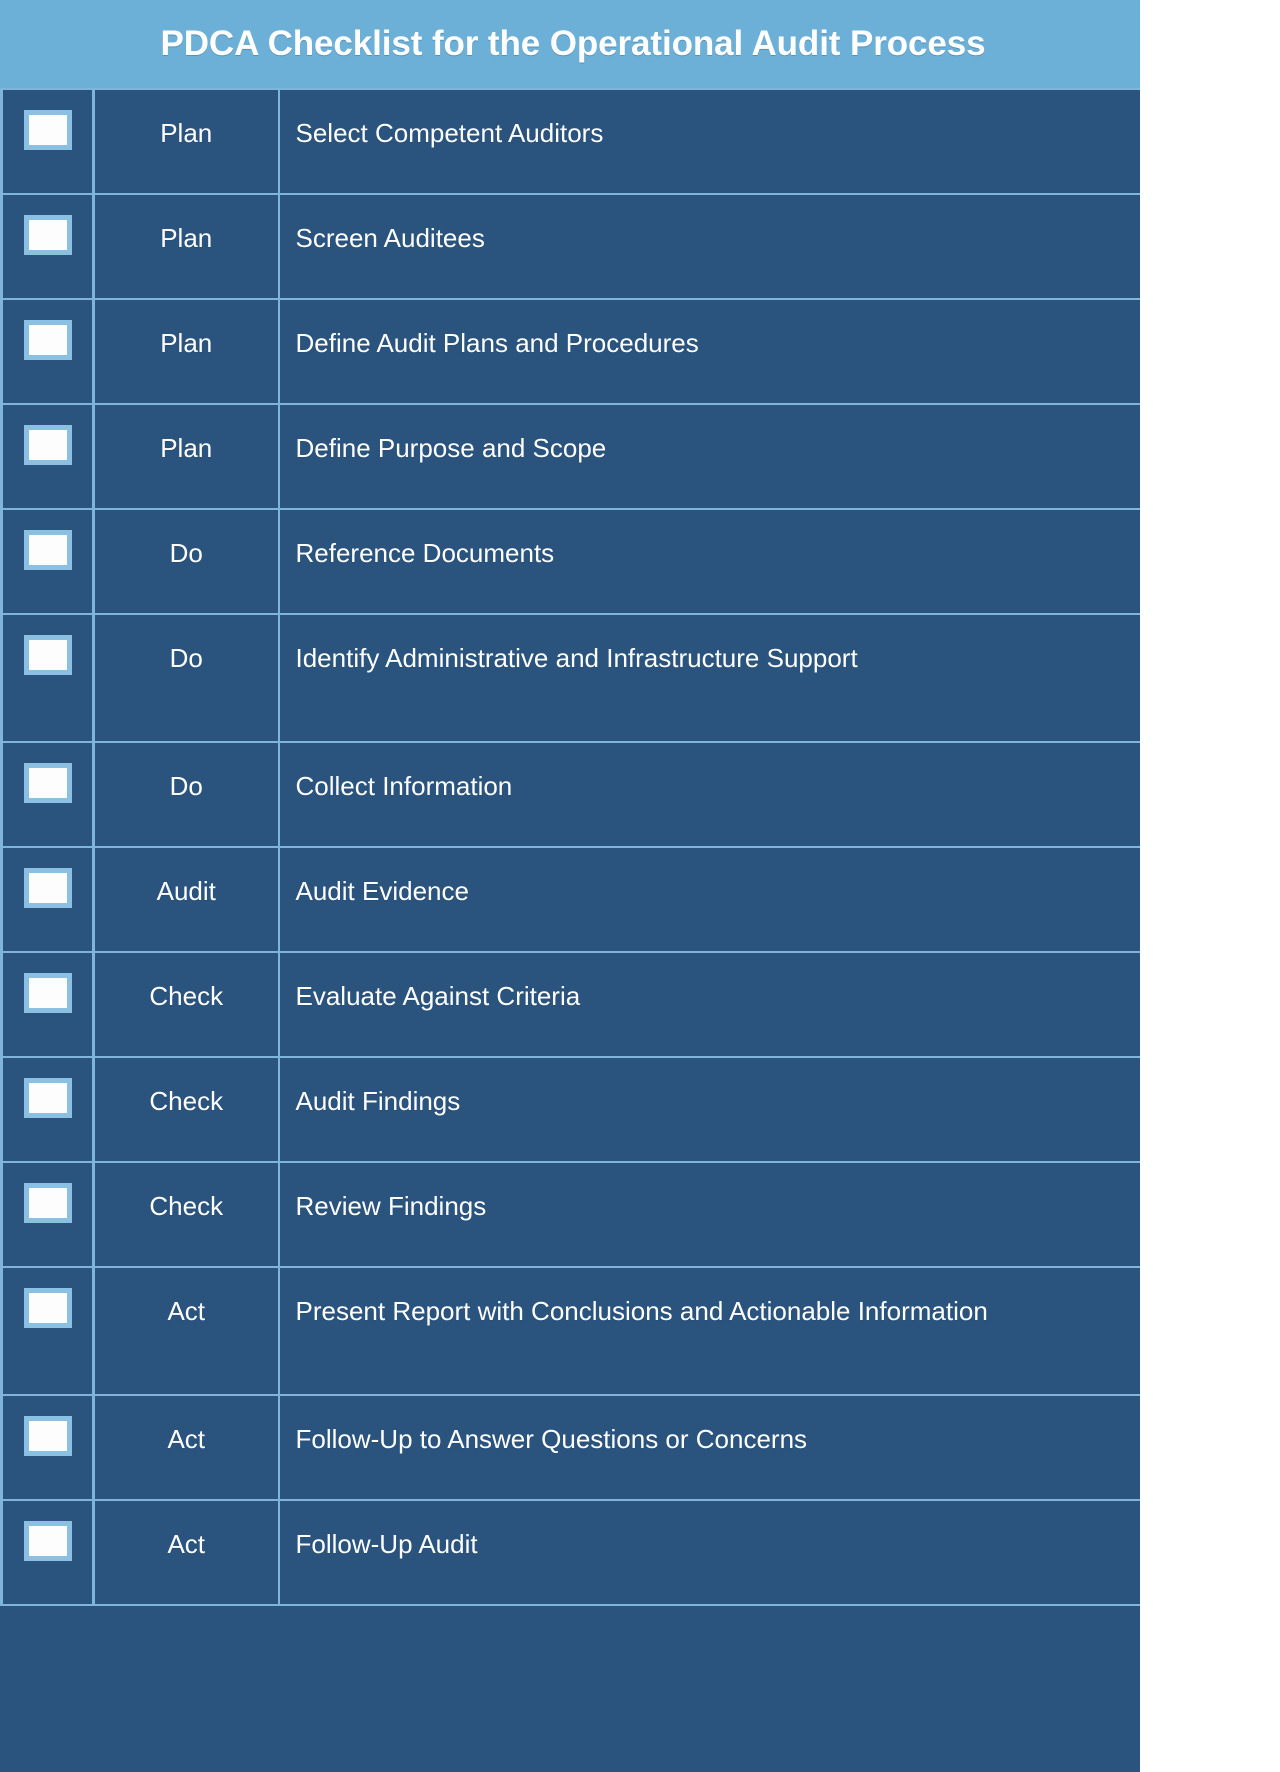 Image resolution: width=1280 pixels, height=1772 pixels. I want to click on table-row: Do Collect Information, so click(570, 794).